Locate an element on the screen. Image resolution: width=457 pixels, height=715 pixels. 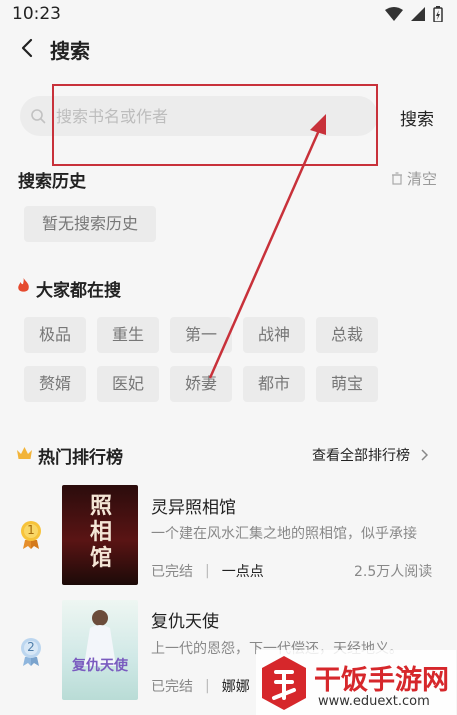
book-readers: 2.5万人阅读 is located at coordinates (393, 572).